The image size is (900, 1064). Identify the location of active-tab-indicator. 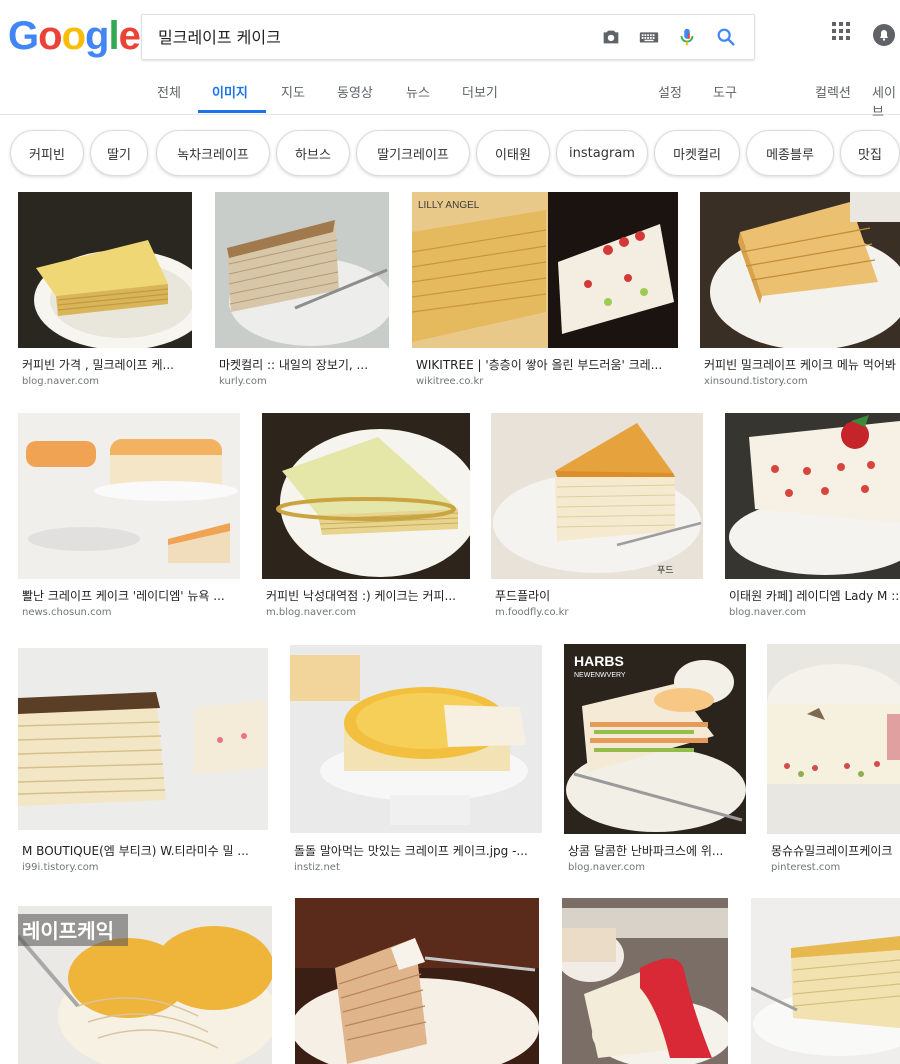
(232, 111).